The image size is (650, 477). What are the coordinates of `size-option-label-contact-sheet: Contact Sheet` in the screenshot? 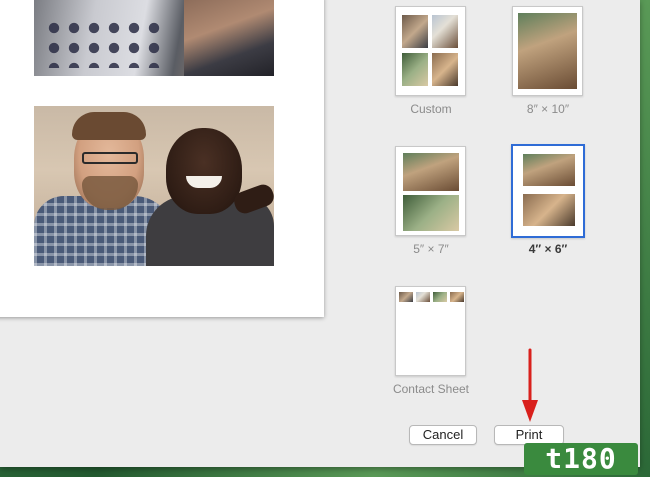 It's located at (431, 389).